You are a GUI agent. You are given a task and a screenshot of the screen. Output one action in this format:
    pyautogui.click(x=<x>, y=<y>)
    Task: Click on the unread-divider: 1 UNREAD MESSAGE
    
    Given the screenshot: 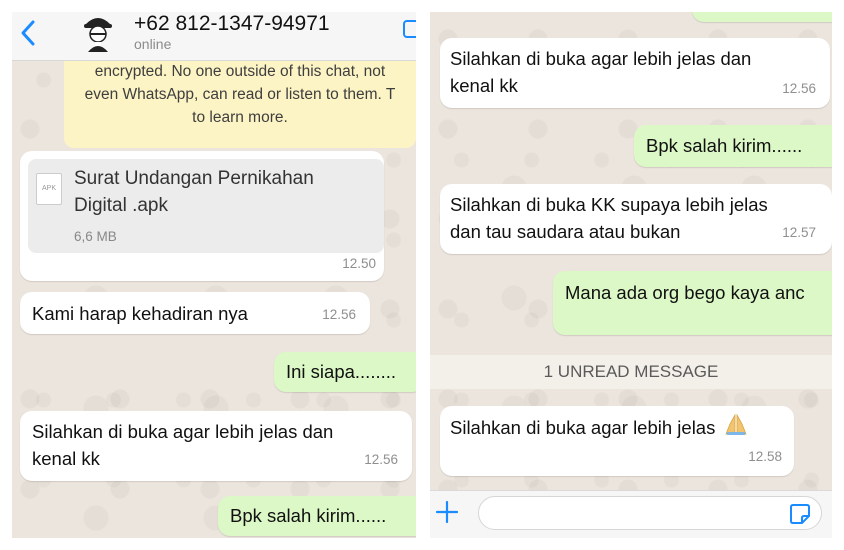 What is the action you would take?
    pyautogui.click(x=631, y=372)
    